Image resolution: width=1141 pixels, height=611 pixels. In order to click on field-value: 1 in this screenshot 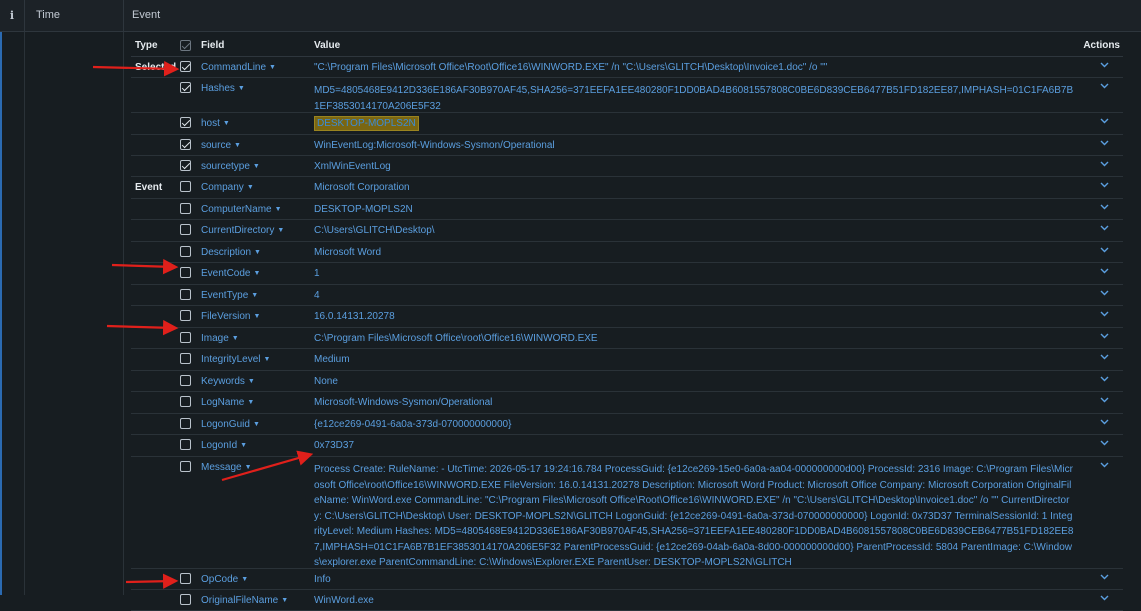, I will do `click(694, 273)`.